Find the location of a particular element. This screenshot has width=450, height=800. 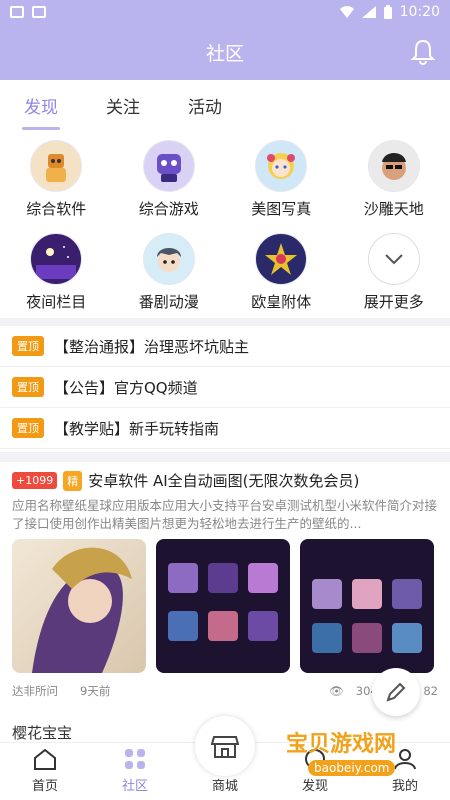

category-games: 综合游戏 is located at coordinates (169, 181).